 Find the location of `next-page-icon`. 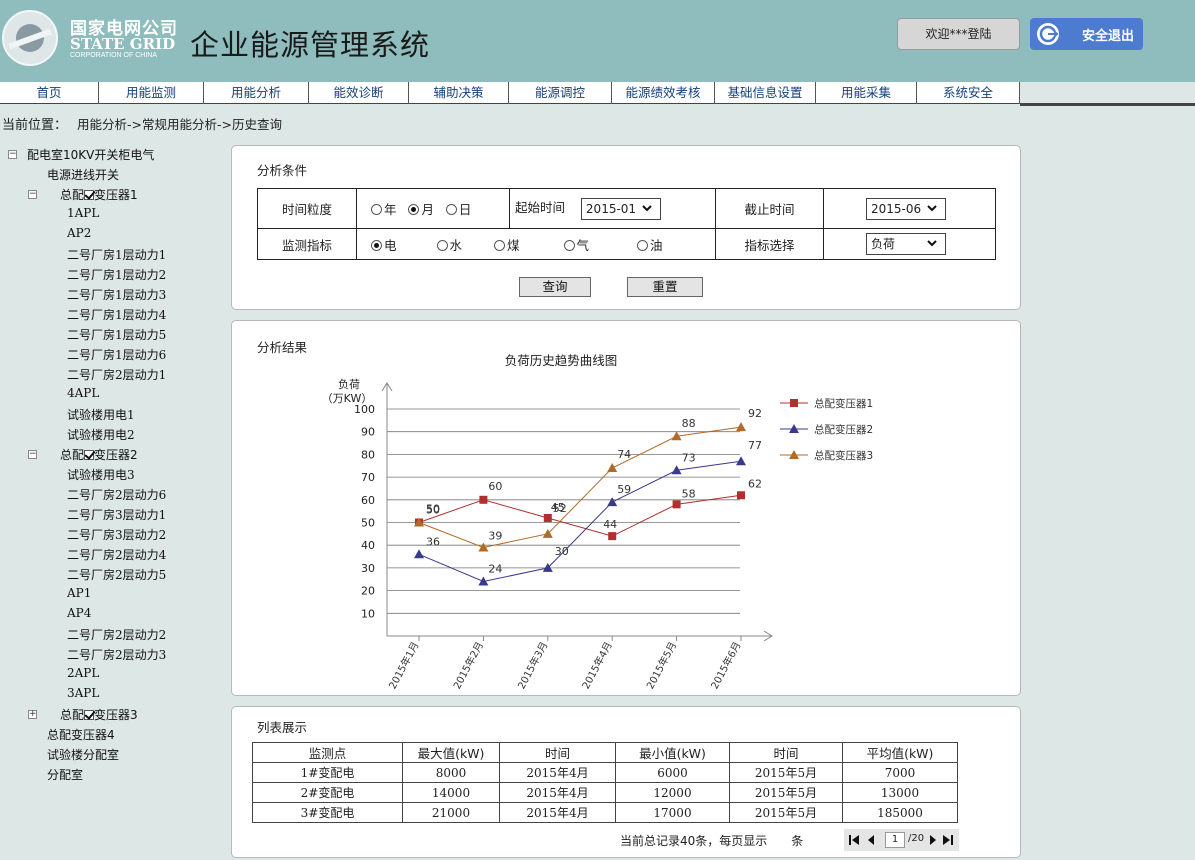

next-page-icon is located at coordinates (933, 840).